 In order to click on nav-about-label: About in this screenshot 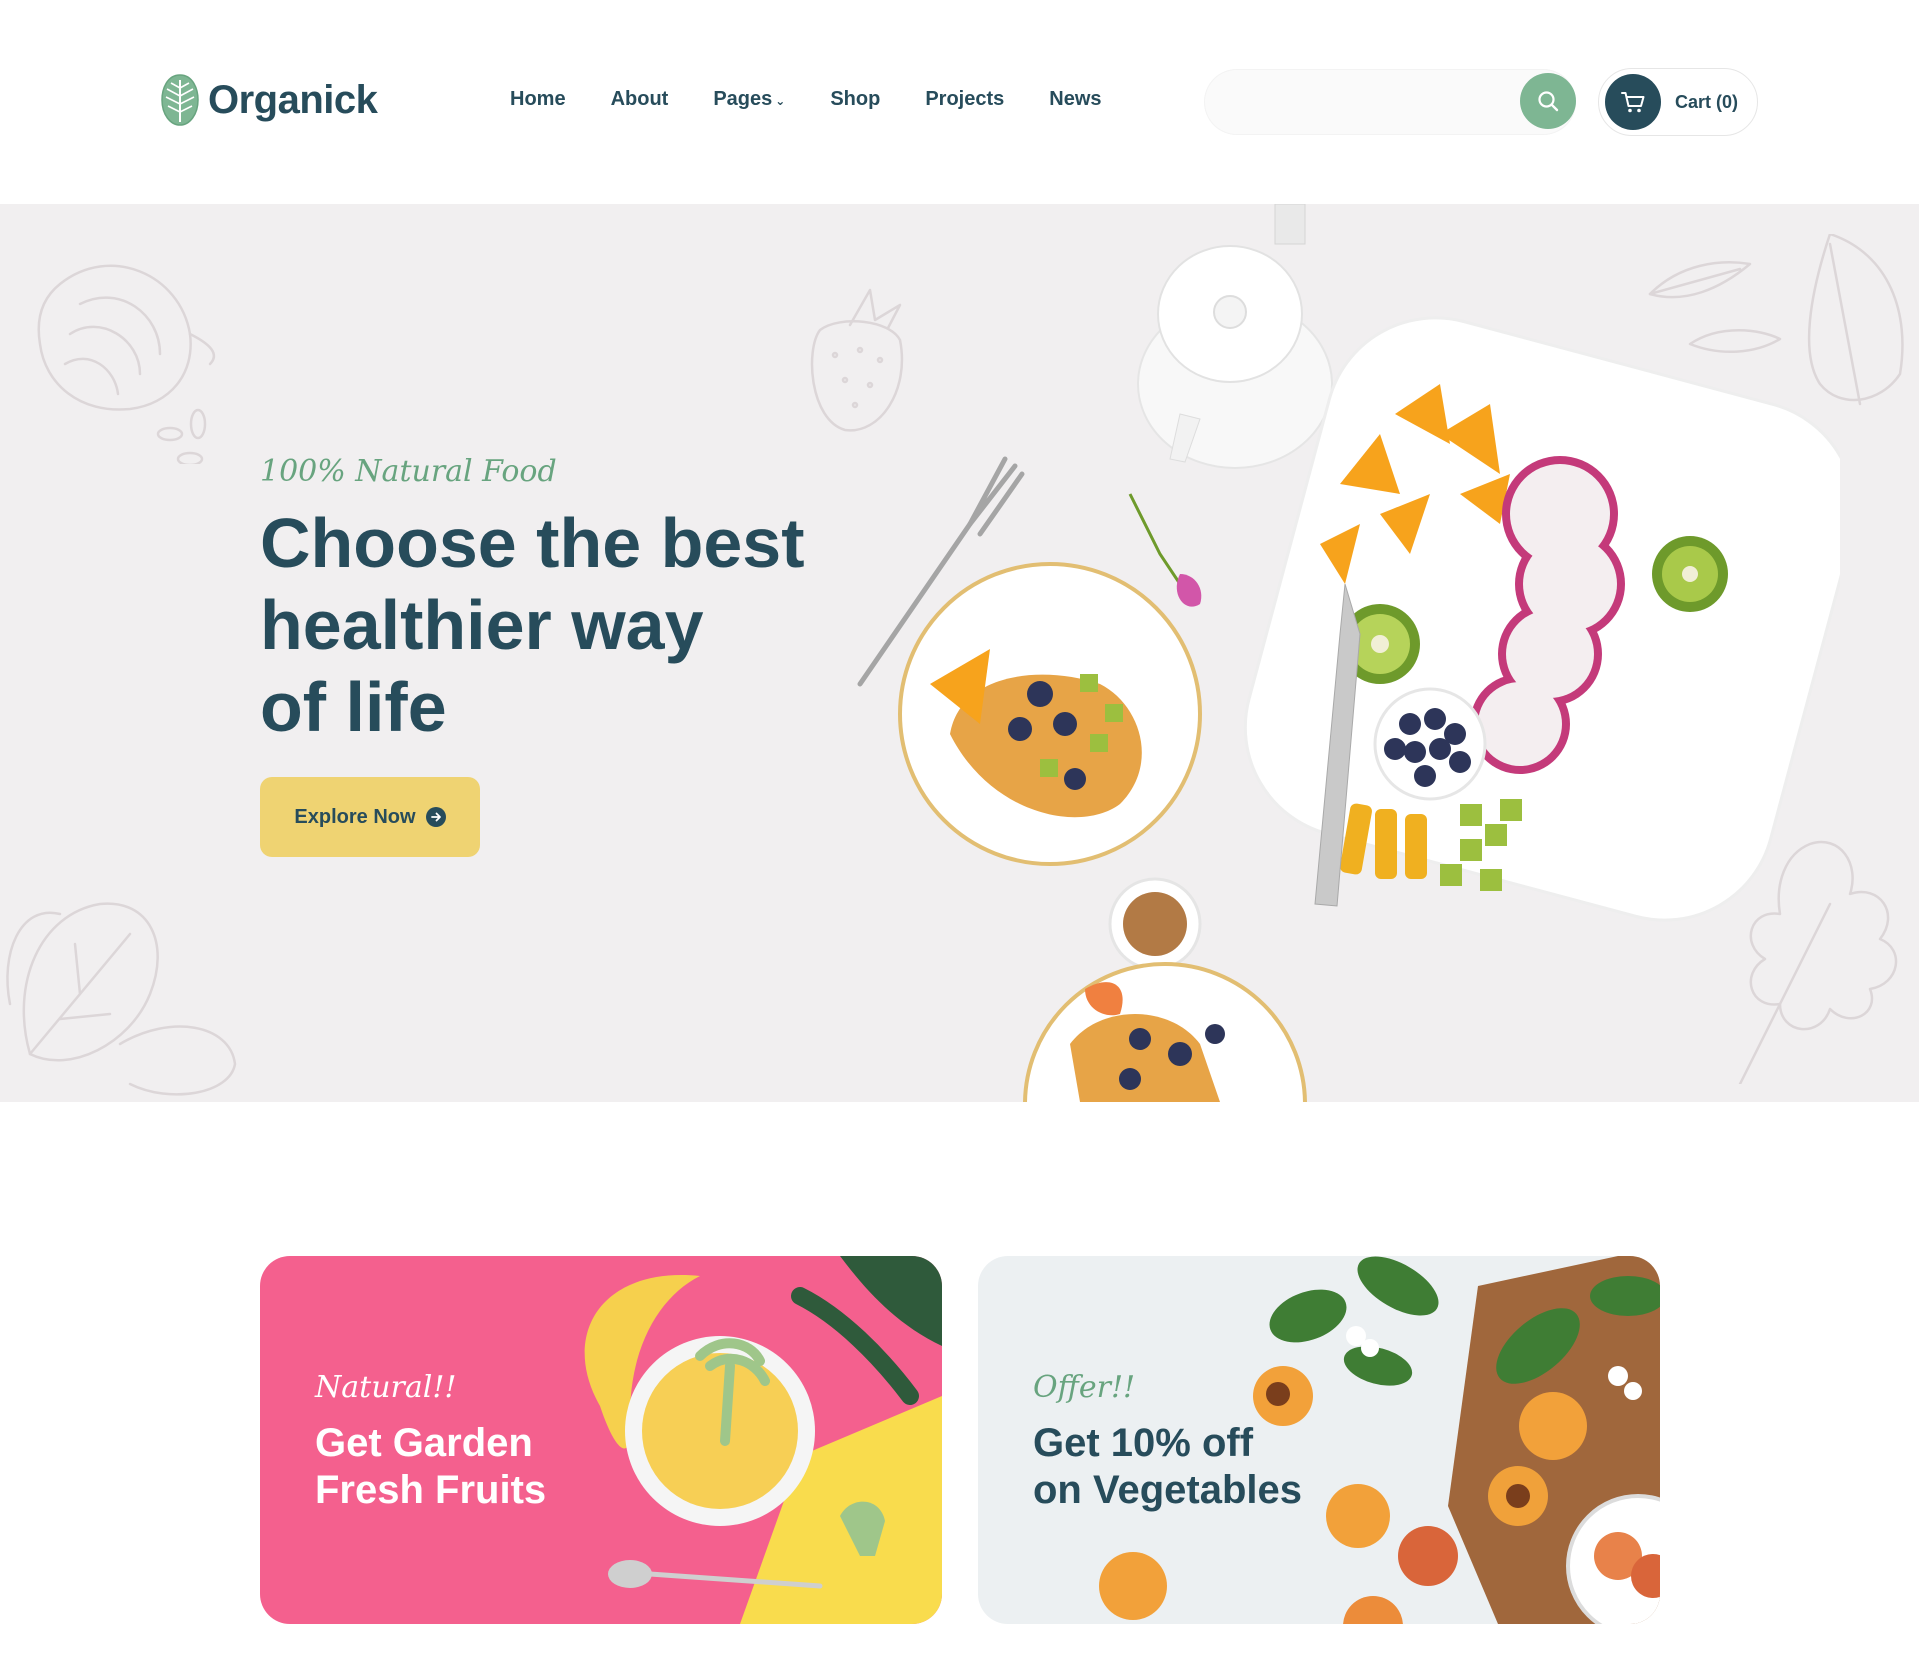, I will do `click(639, 99)`.